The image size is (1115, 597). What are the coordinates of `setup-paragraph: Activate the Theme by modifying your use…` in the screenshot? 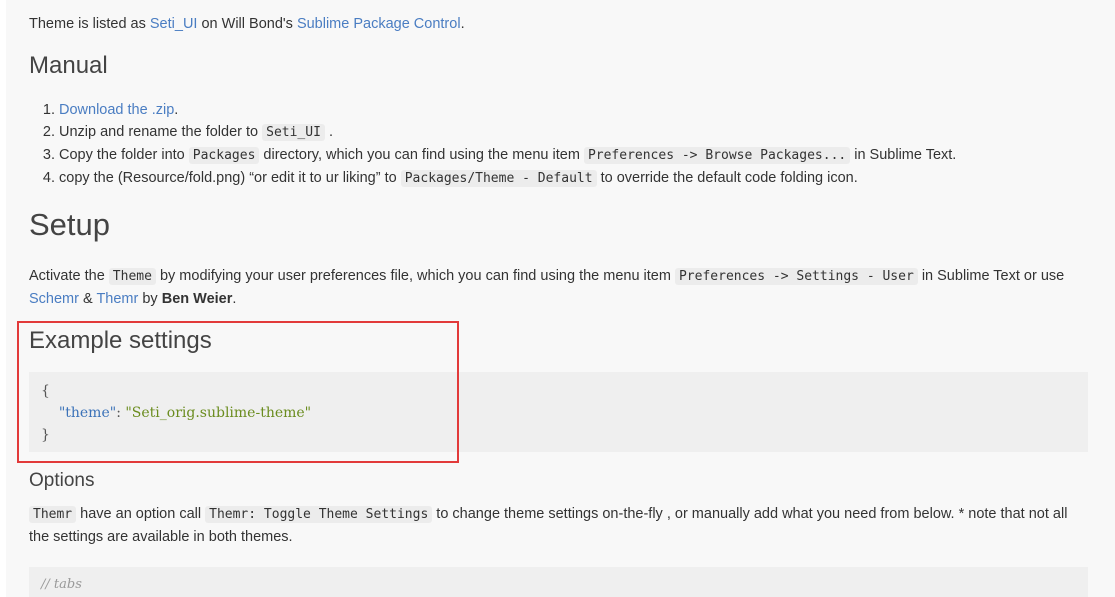 It's located at (547, 287).